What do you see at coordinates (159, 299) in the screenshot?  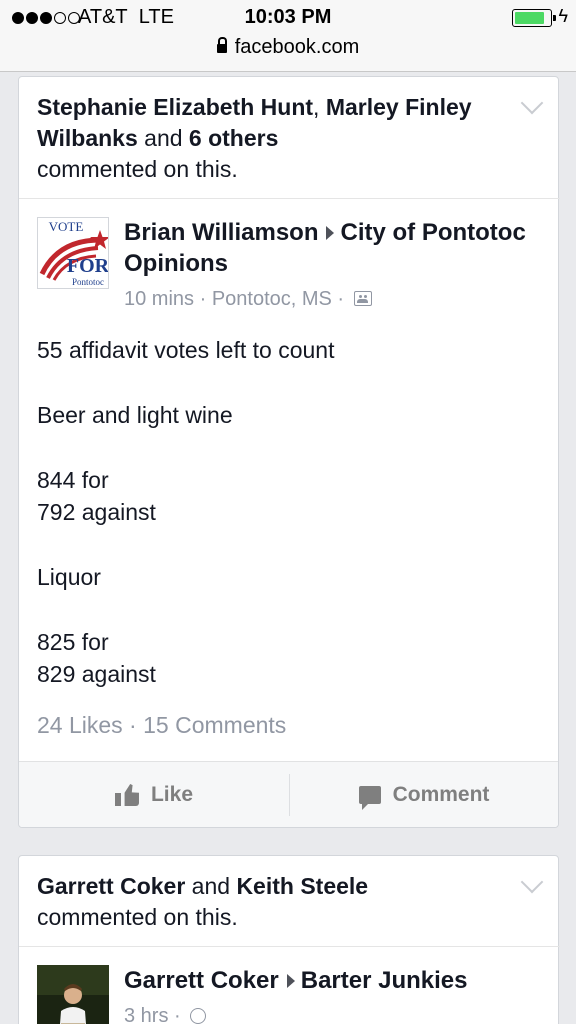 I see `post-time: 10 mins` at bounding box center [159, 299].